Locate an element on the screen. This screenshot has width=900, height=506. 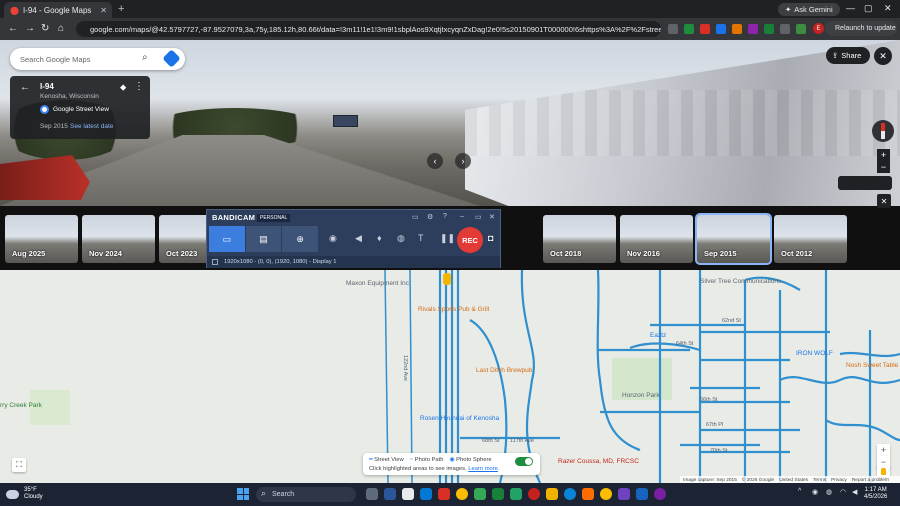
pause-icon: ❚❚ is located at coordinates (447, 238).